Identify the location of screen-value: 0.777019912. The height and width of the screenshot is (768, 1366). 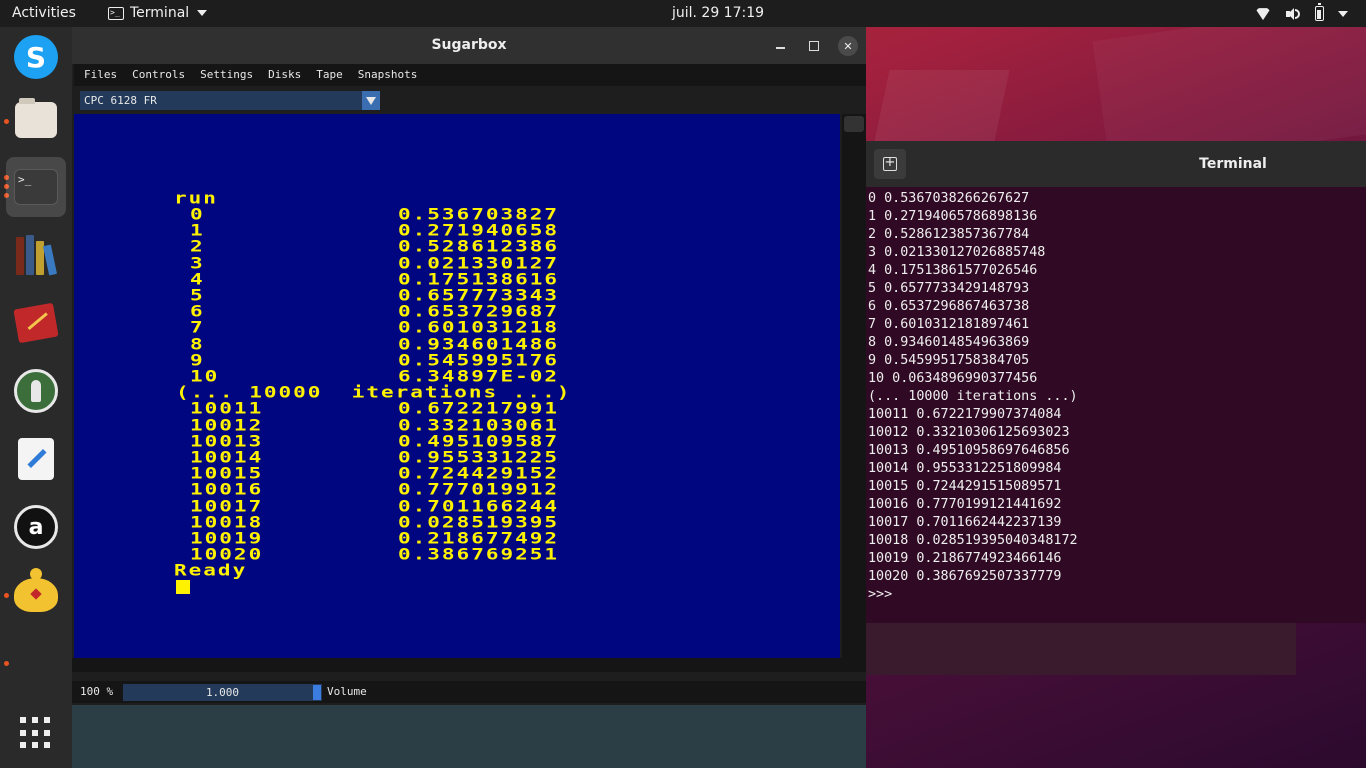
(479, 489).